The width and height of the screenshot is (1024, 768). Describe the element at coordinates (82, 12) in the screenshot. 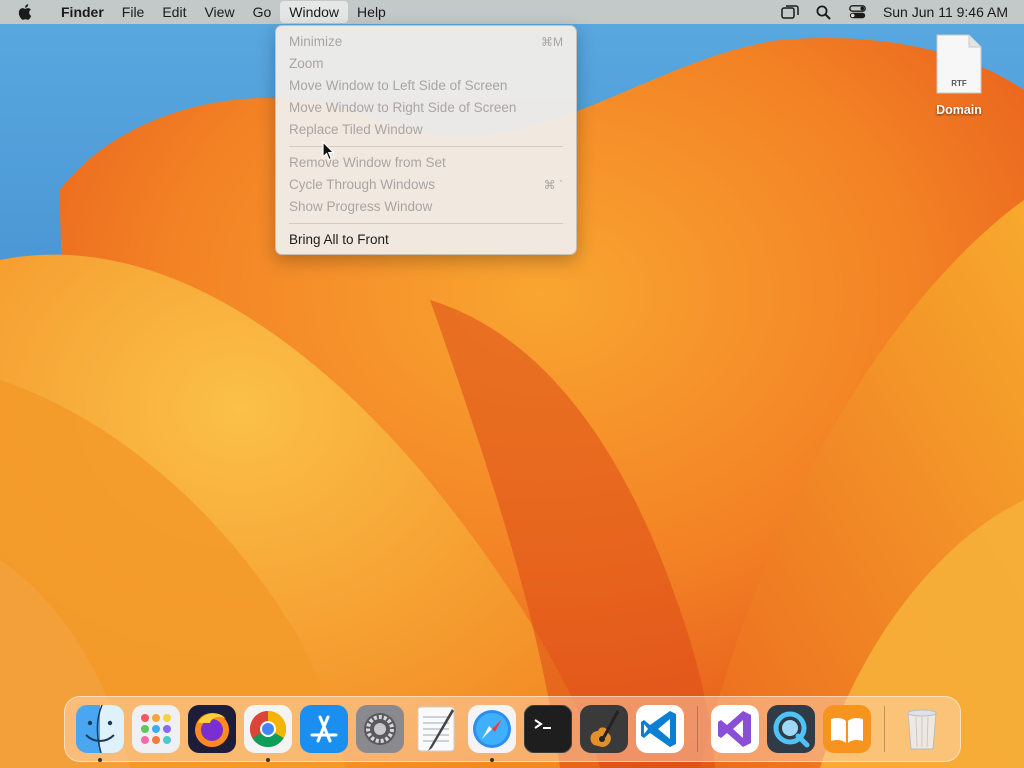

I see `menu-finder: Finder` at that location.